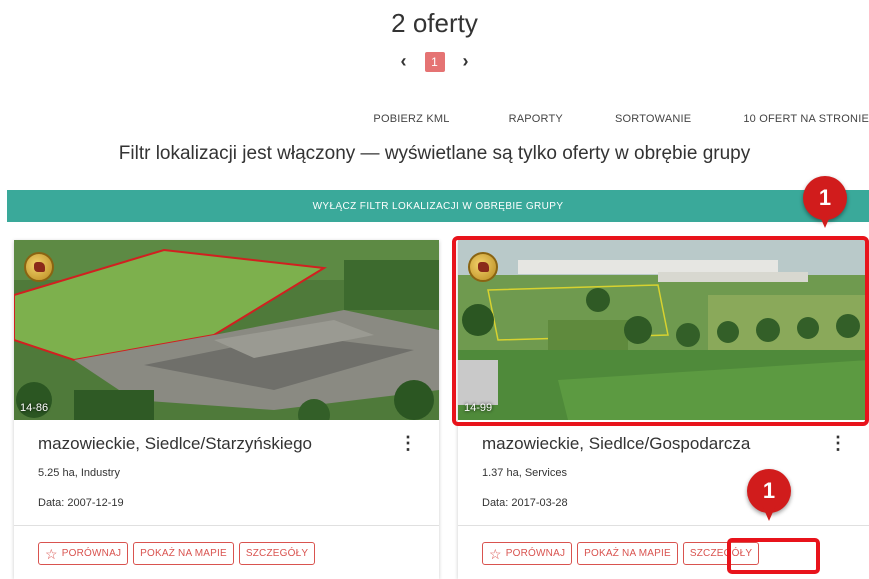 The width and height of the screenshot is (869, 579). I want to click on sorting-button: SORTOWANIE, so click(653, 119).